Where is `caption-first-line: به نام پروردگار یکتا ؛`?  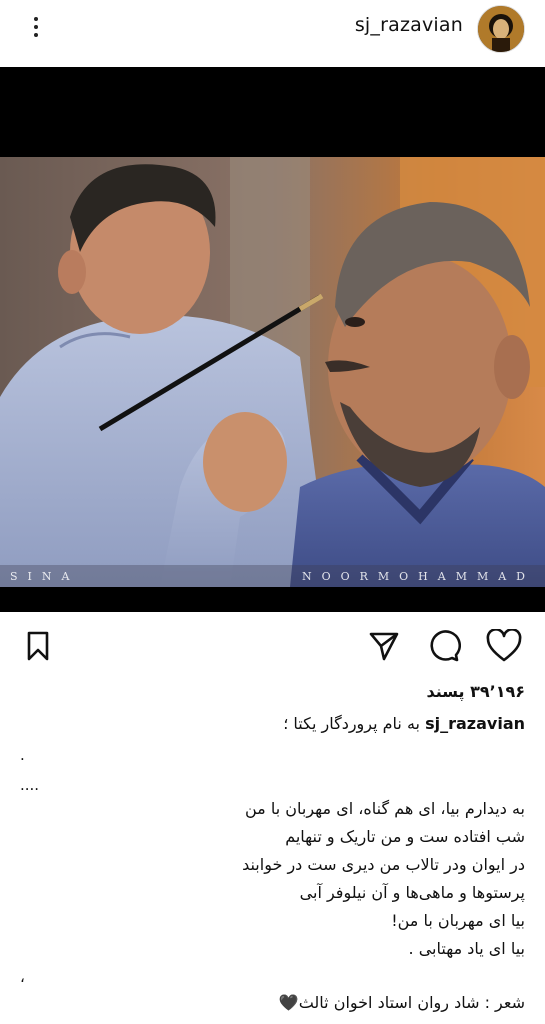
caption-first-line: به نام پروردگار یکتا ؛ is located at coordinates (351, 723).